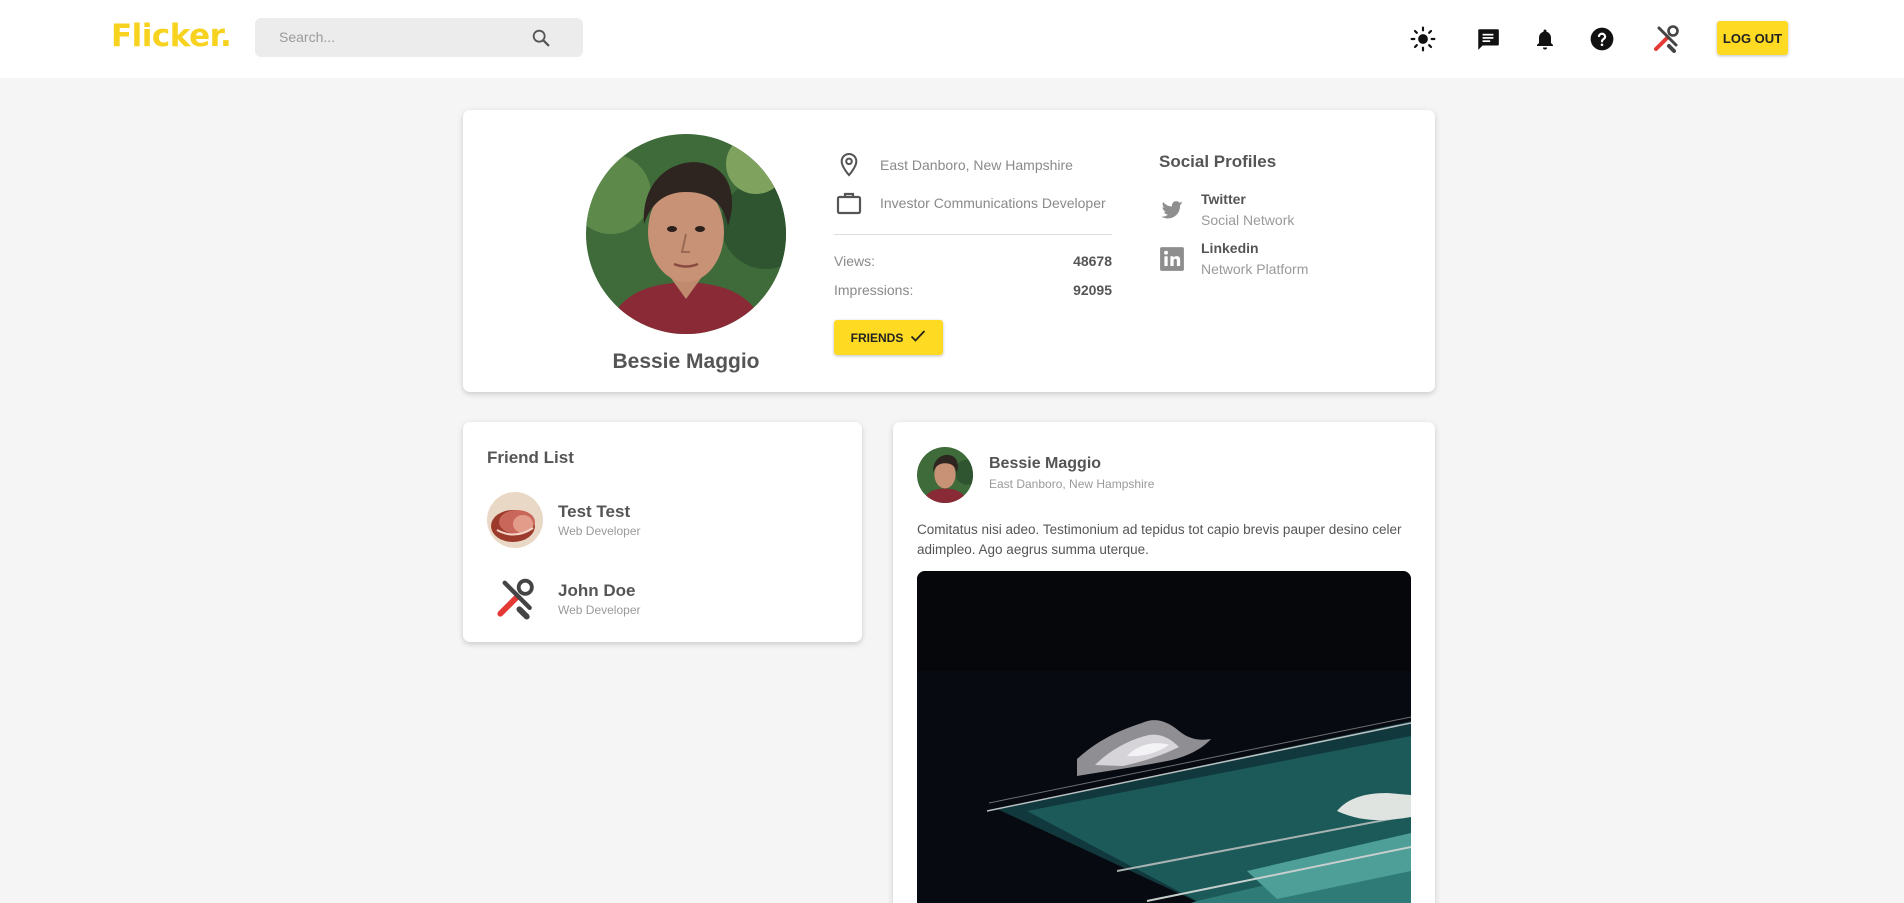  I want to click on post-author-avatar, so click(945, 475).